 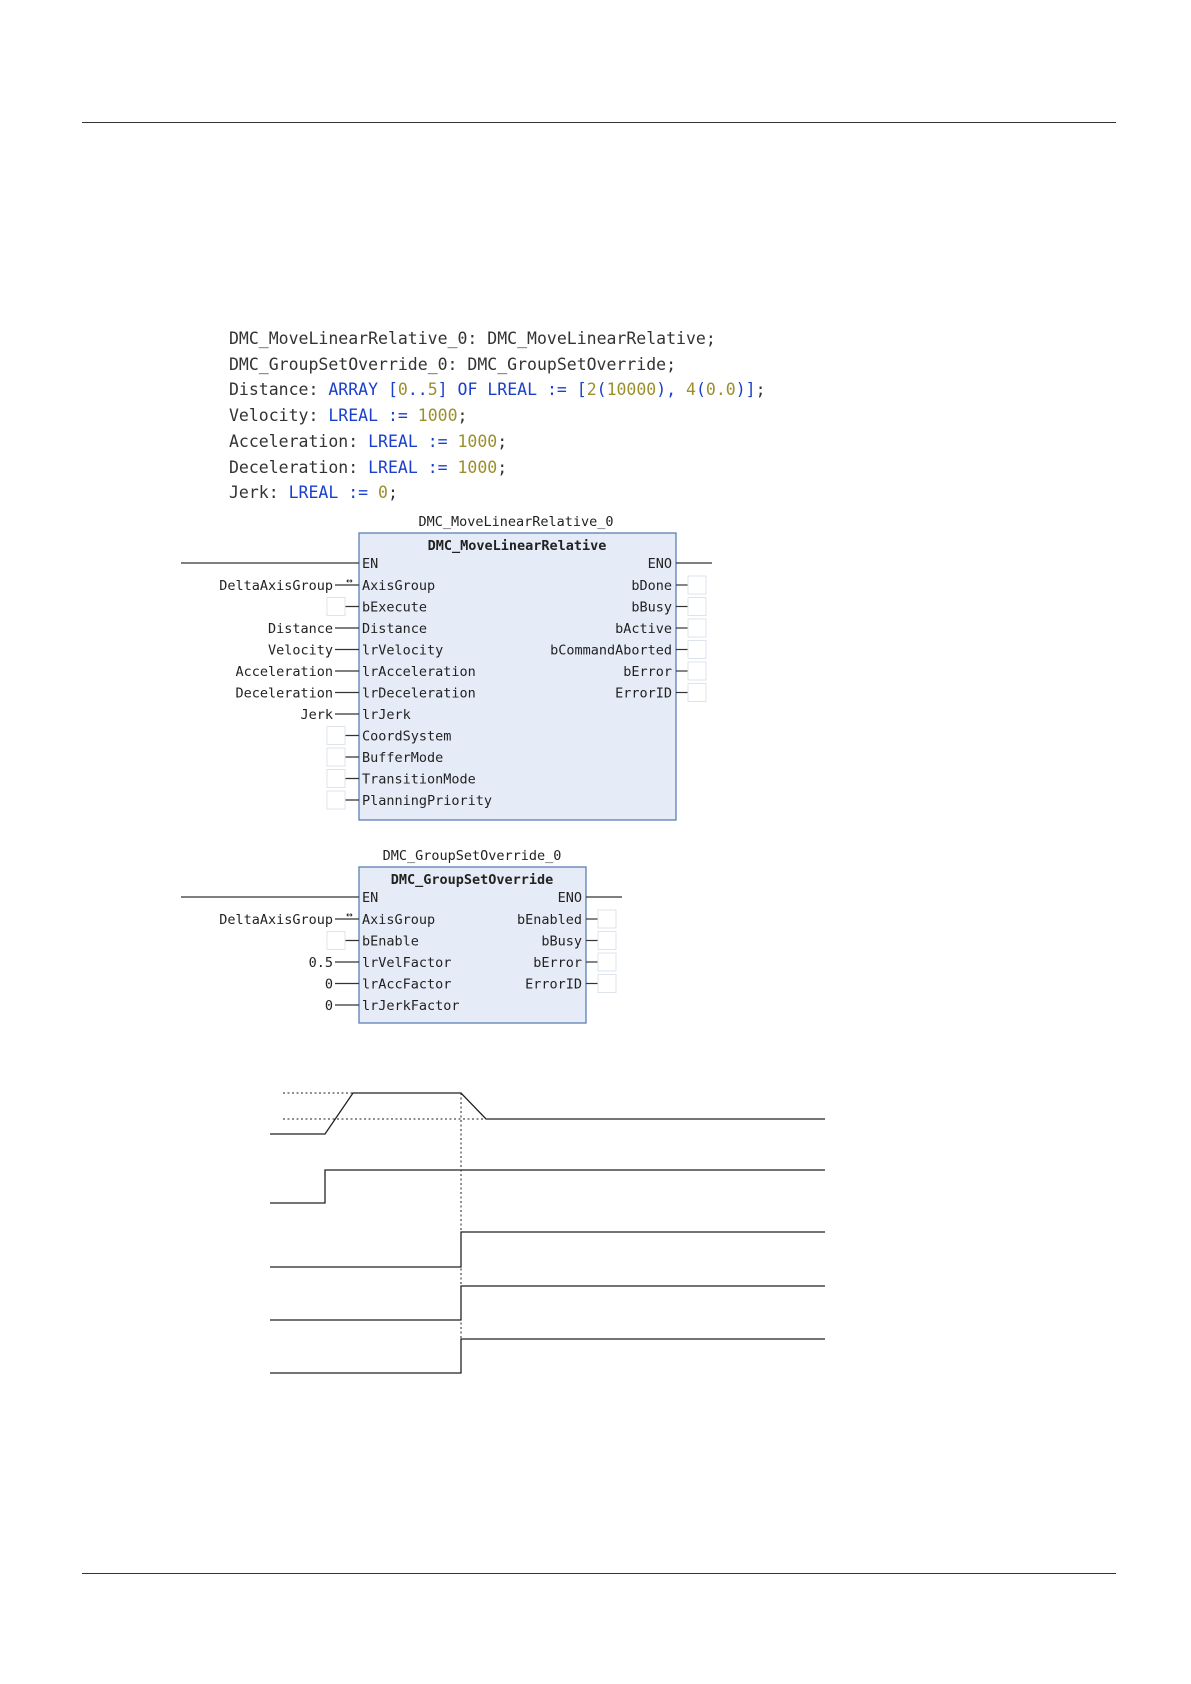 I want to click on fb2-input-pin: lrVelFactor 0.5, so click(x=380, y=963).